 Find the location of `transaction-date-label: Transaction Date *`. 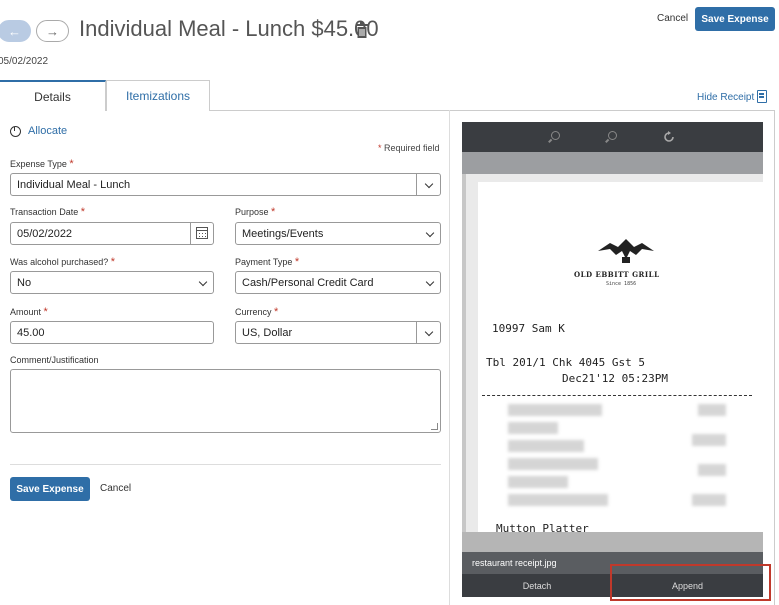

transaction-date-label: Transaction Date * is located at coordinates (47, 212).